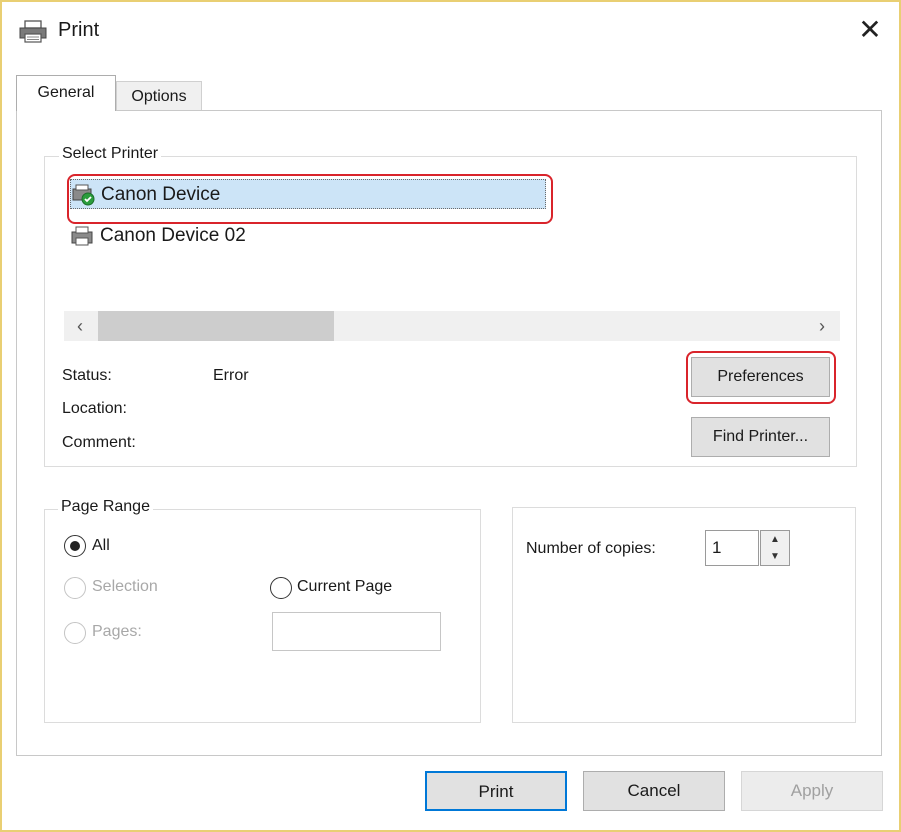  Describe the element at coordinates (94, 408) in the screenshot. I see `location-label: Location:` at that location.